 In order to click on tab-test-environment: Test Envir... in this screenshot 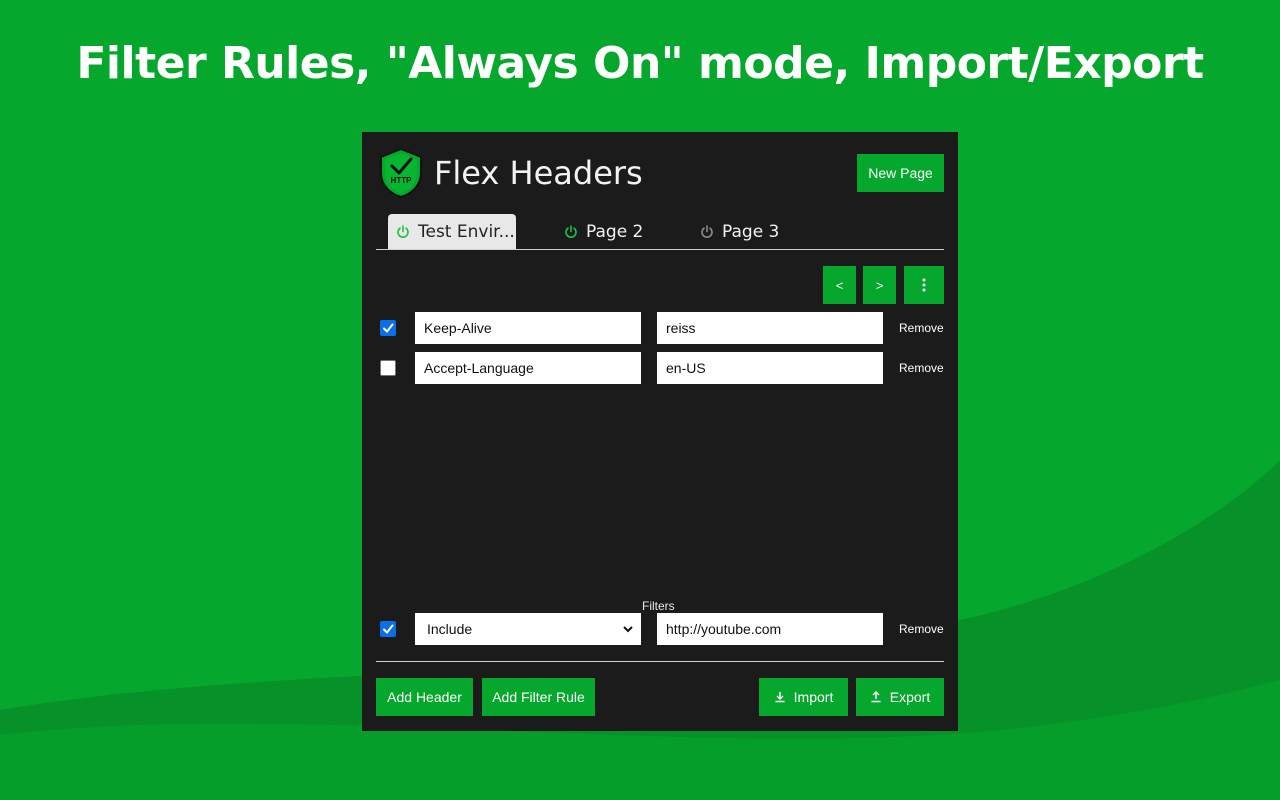, I will do `click(452, 231)`.